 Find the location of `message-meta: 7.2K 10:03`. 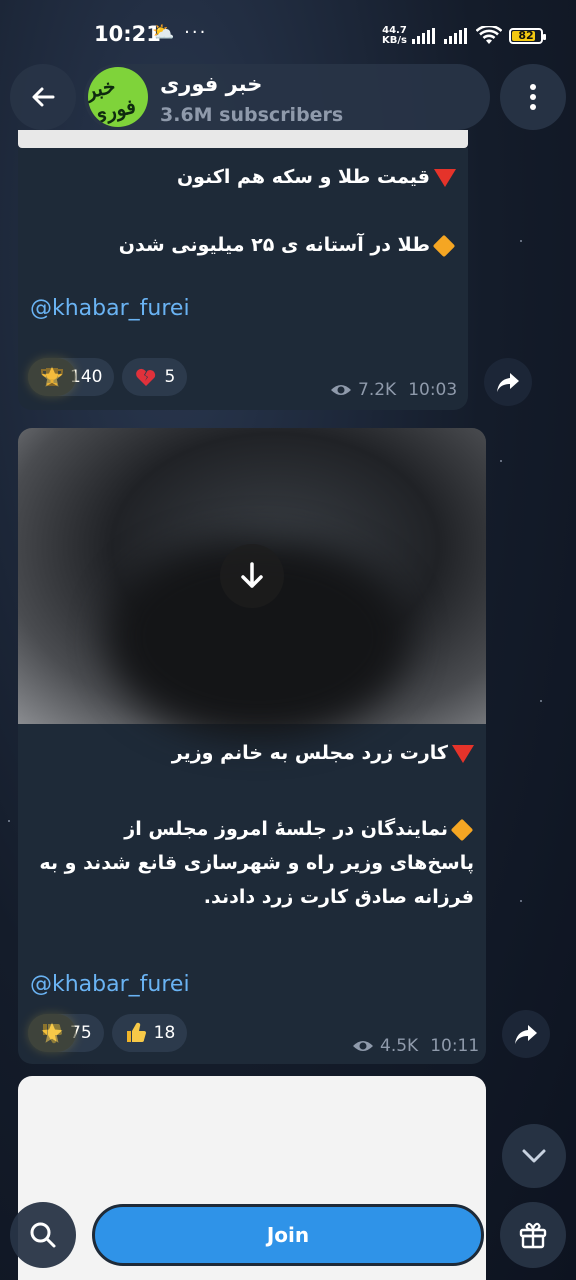

message-meta: 7.2K 10:03 is located at coordinates (393, 390).